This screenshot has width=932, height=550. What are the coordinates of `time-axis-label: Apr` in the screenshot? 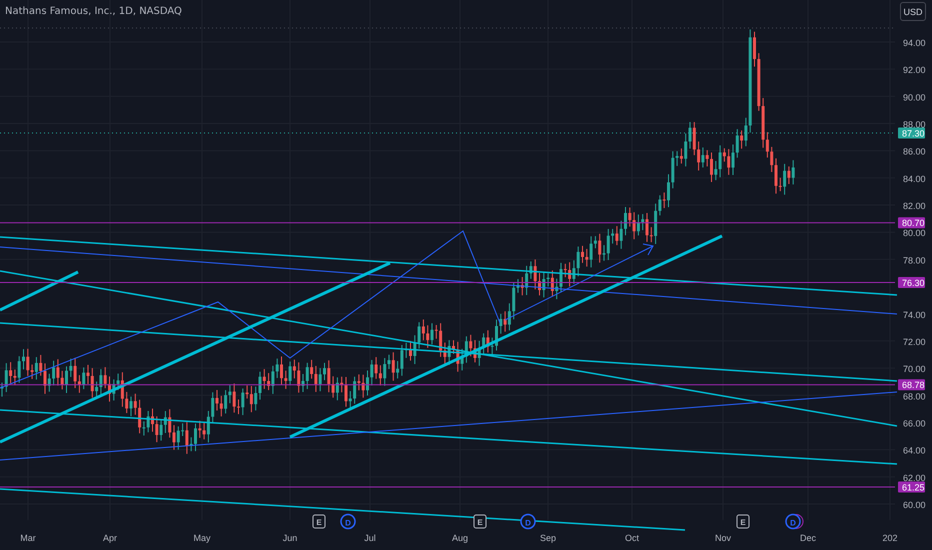 It's located at (110, 538).